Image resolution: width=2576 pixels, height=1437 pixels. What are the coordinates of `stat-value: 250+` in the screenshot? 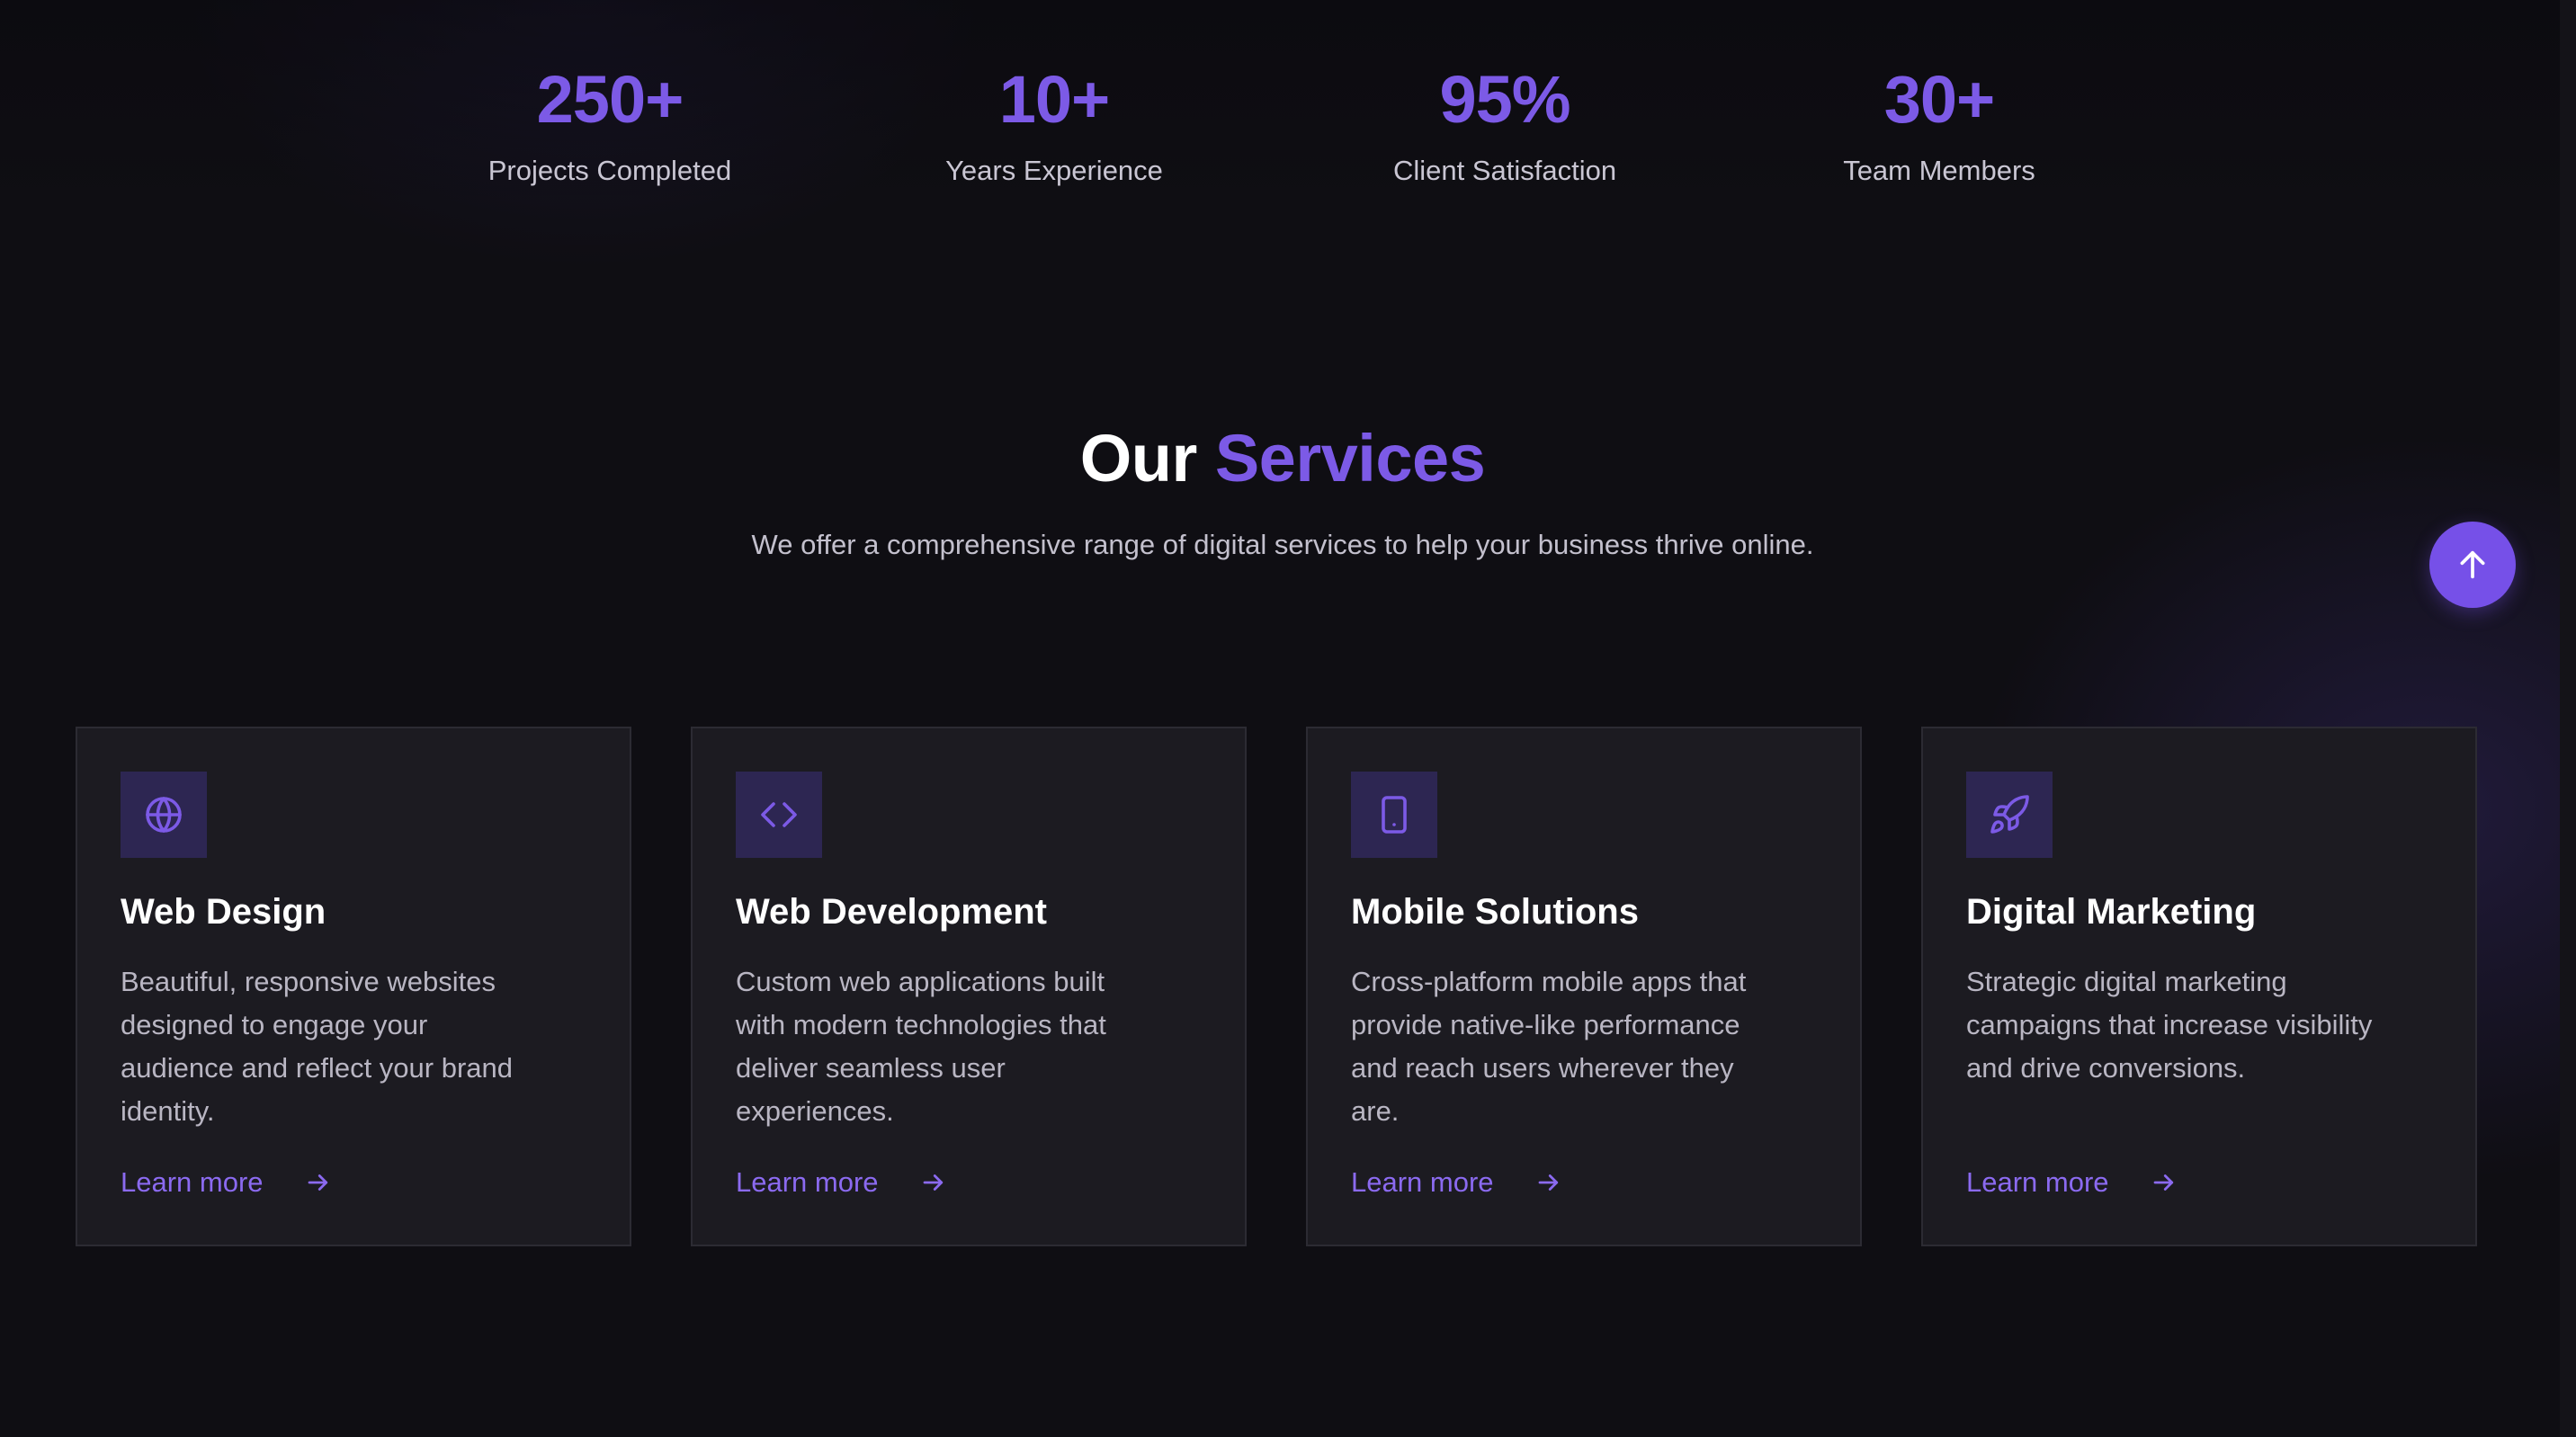 It's located at (610, 99).